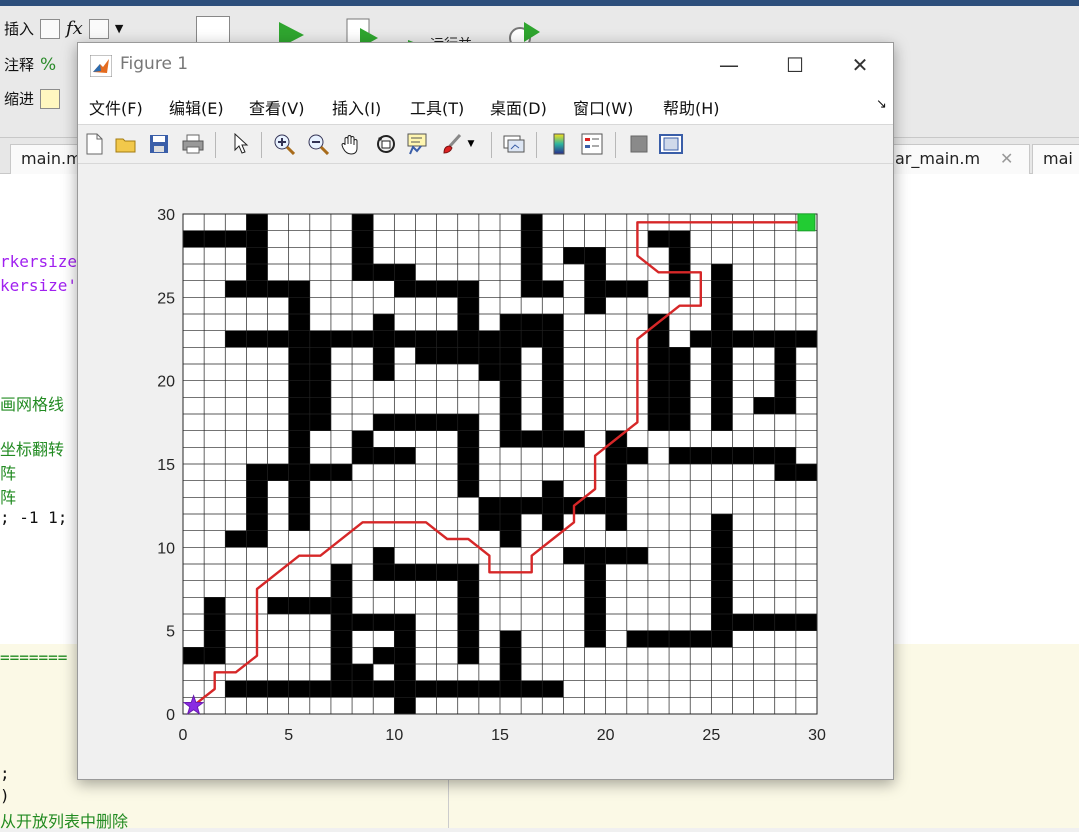 Image resolution: width=1079 pixels, height=832 pixels. Describe the element at coordinates (356, 107) in the screenshot. I see `menu-insert: 插入(I)` at that location.